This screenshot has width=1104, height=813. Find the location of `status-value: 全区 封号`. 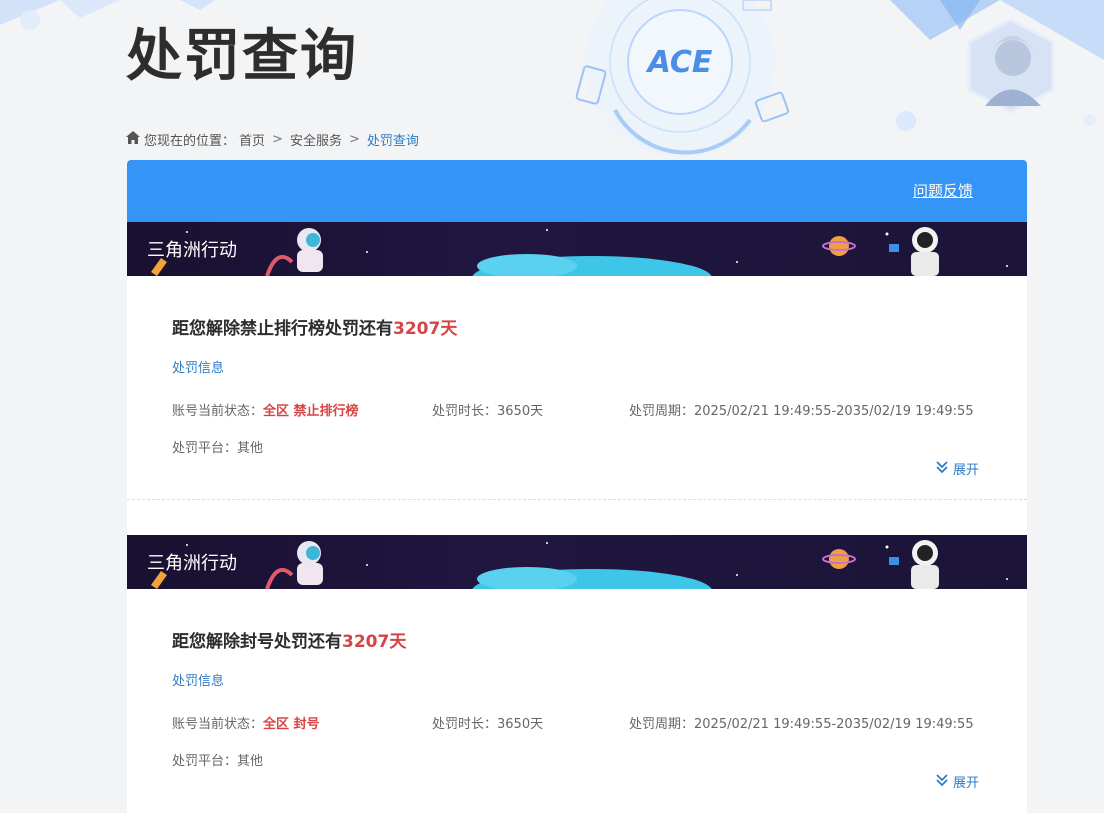

status-value: 全区 封号 is located at coordinates (291, 724).